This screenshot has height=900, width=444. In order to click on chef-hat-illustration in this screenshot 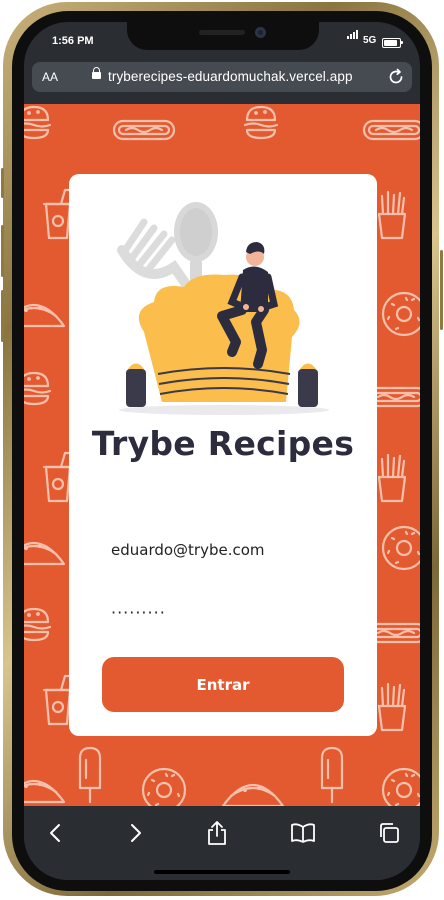, I will do `click(223, 308)`.